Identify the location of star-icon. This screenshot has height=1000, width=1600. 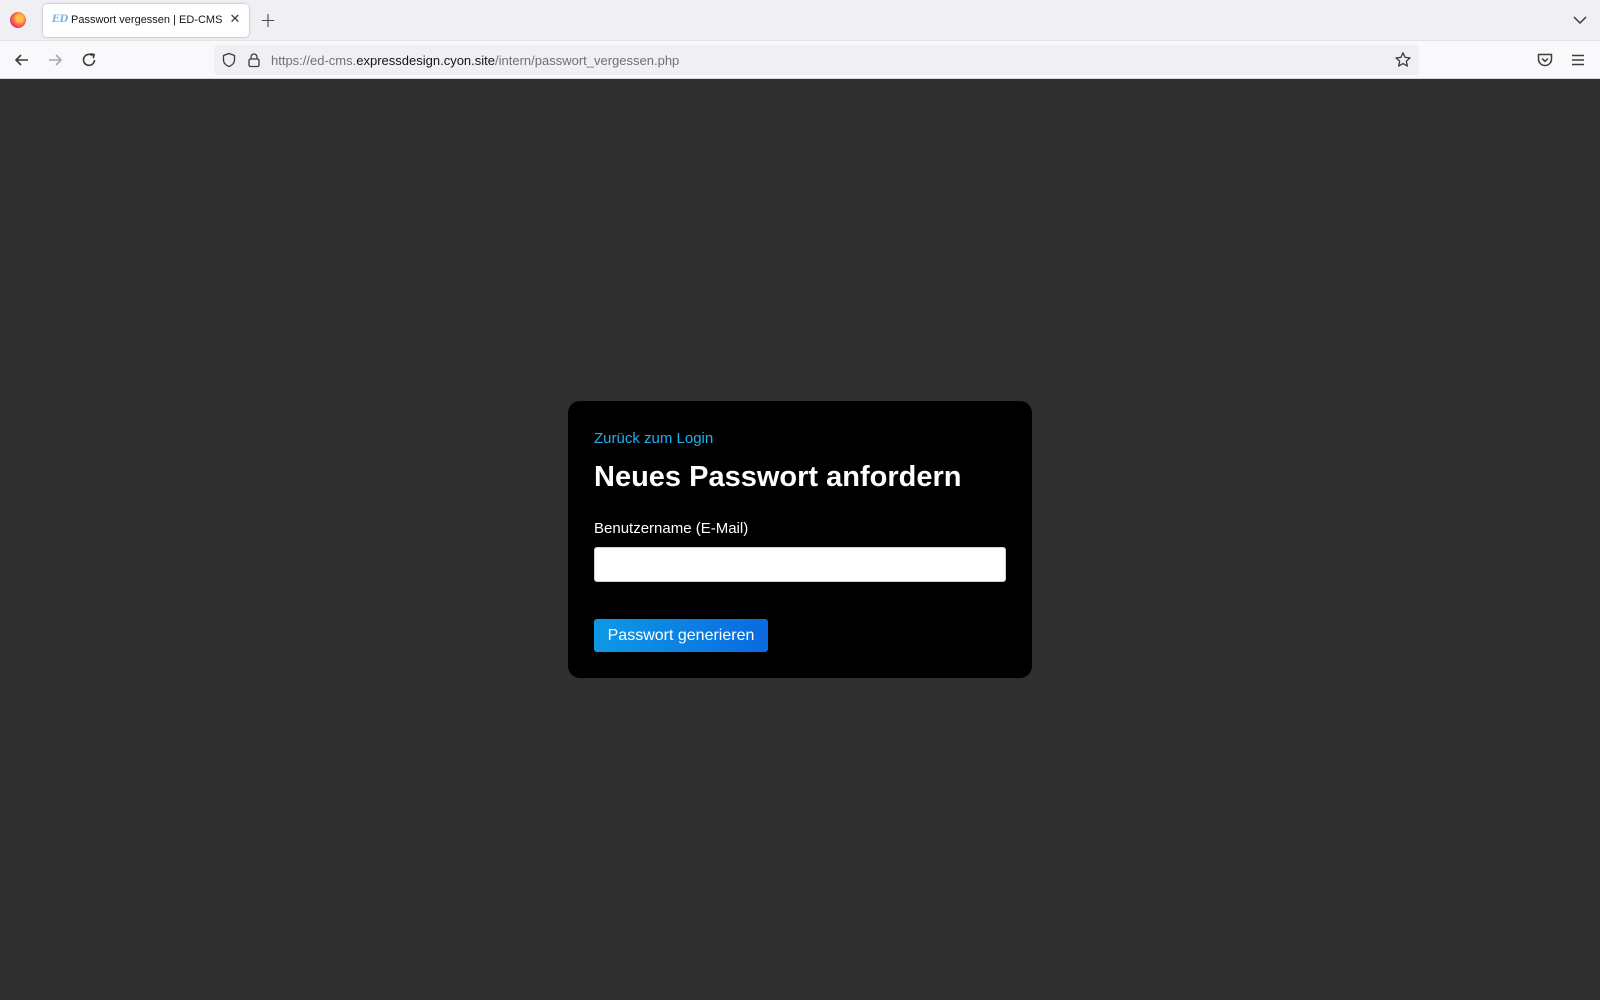
(1403, 60).